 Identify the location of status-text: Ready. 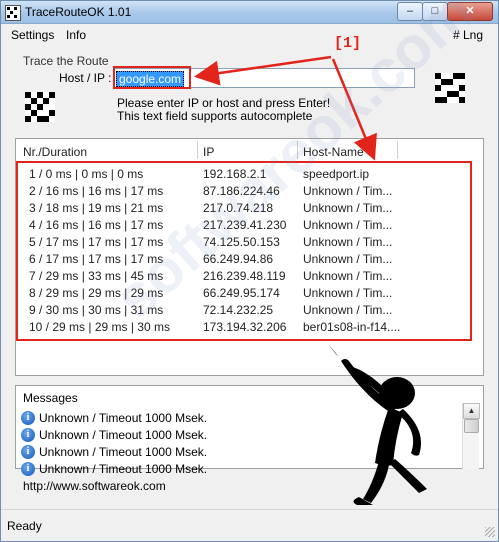
(24, 526).